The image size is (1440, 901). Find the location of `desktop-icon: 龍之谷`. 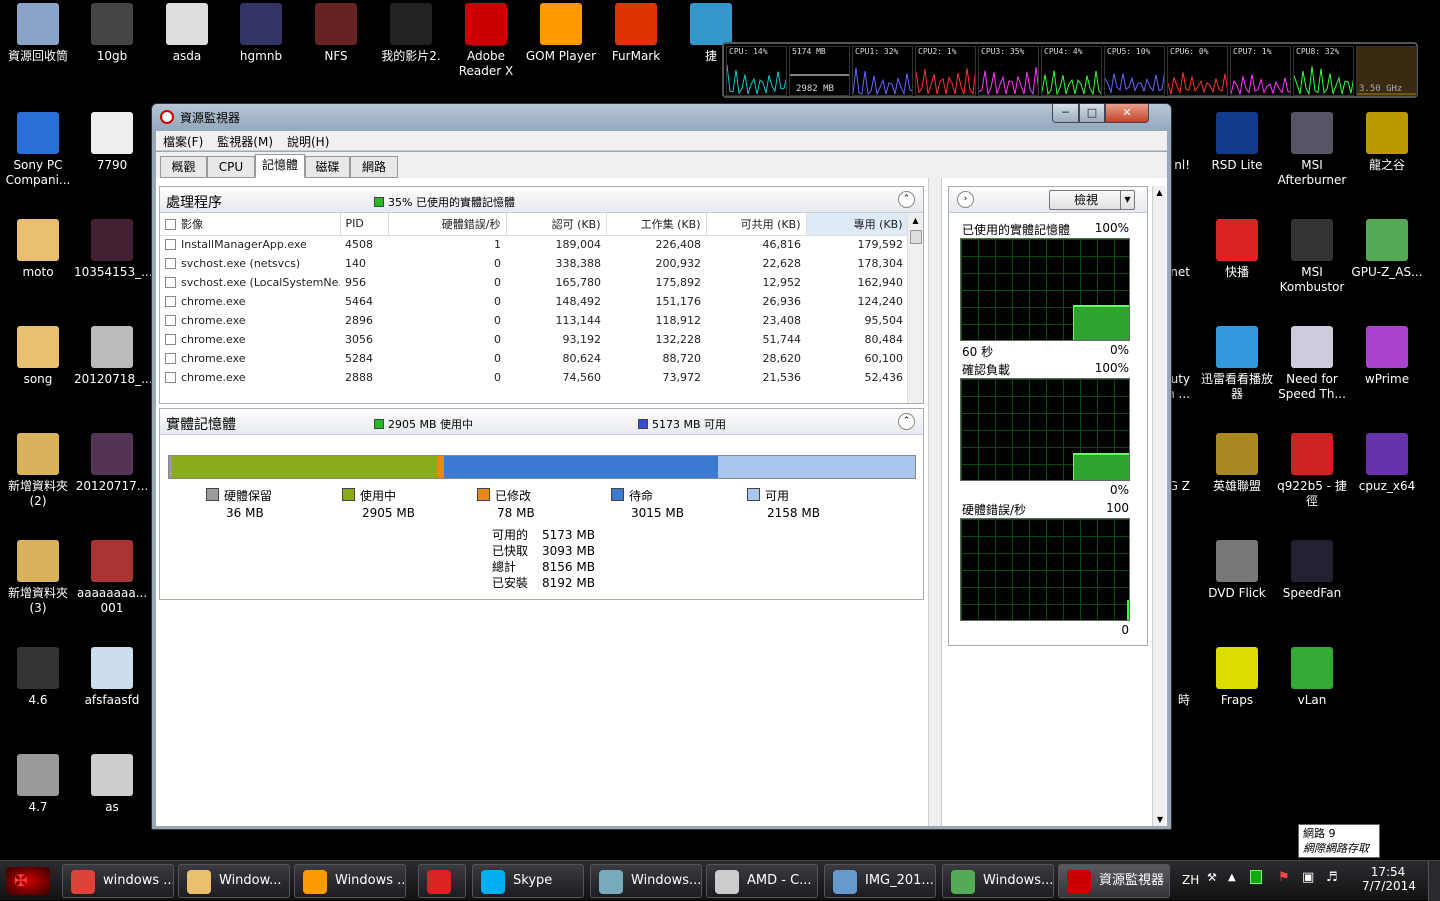

desktop-icon: 龍之谷 is located at coordinates (1387, 142).